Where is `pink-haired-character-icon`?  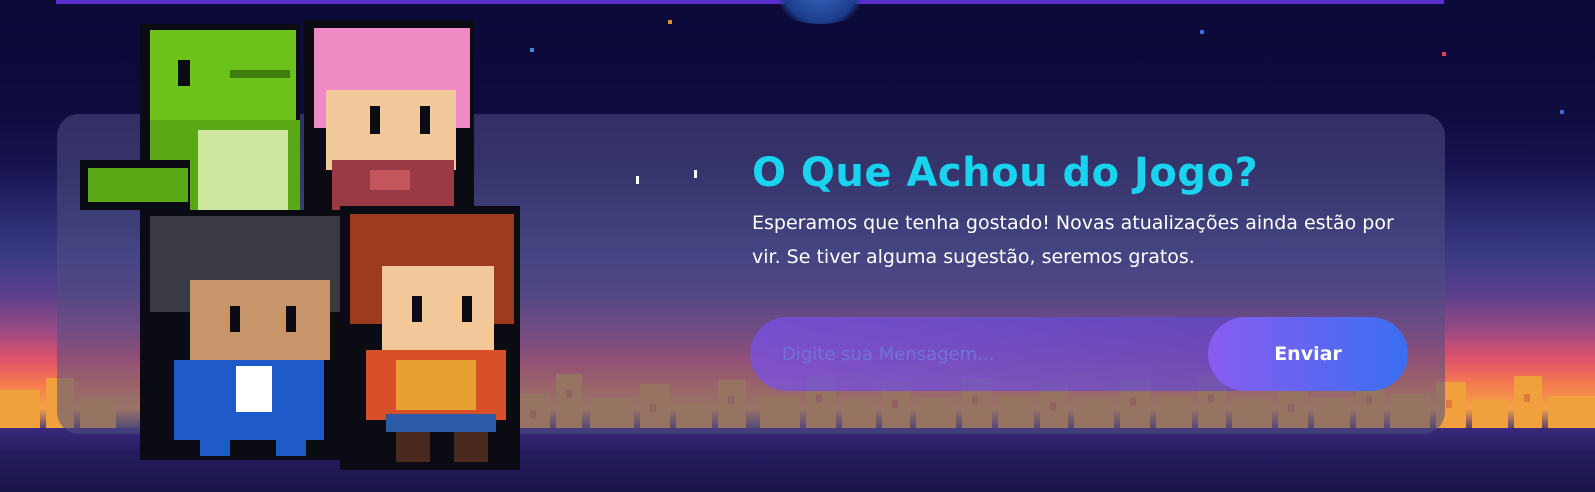 pink-haired-character-icon is located at coordinates (389, 125).